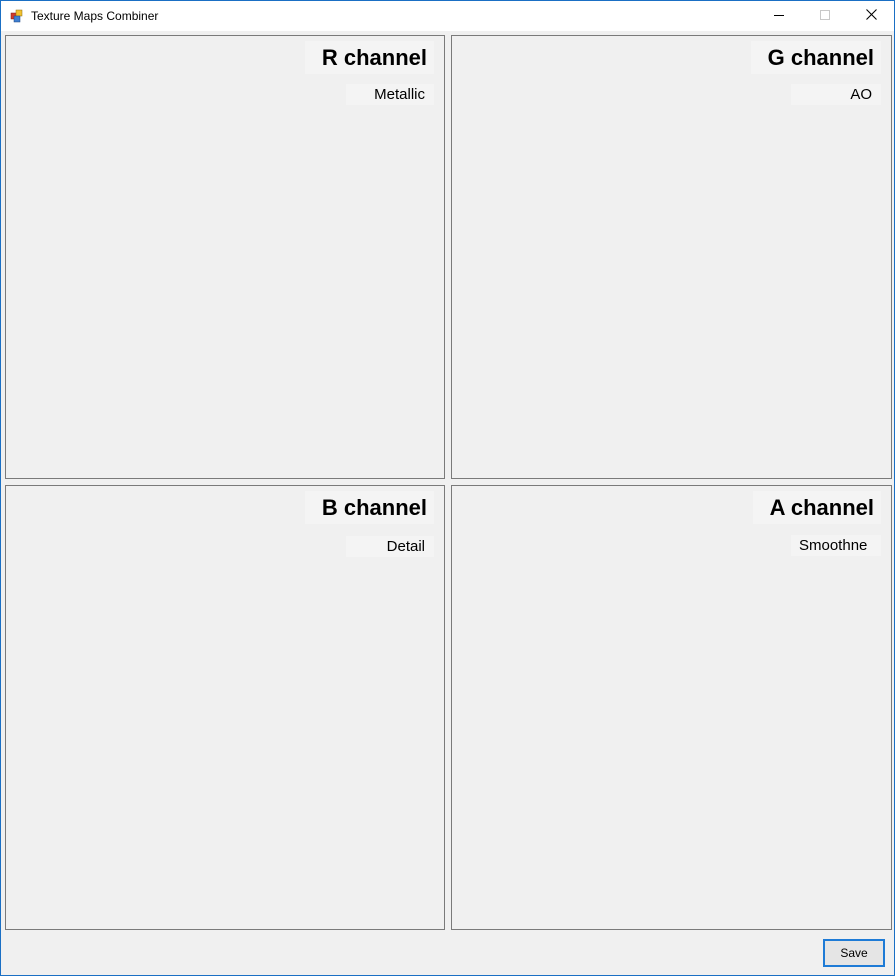  I want to click on minimize-icon, so click(779, 16).